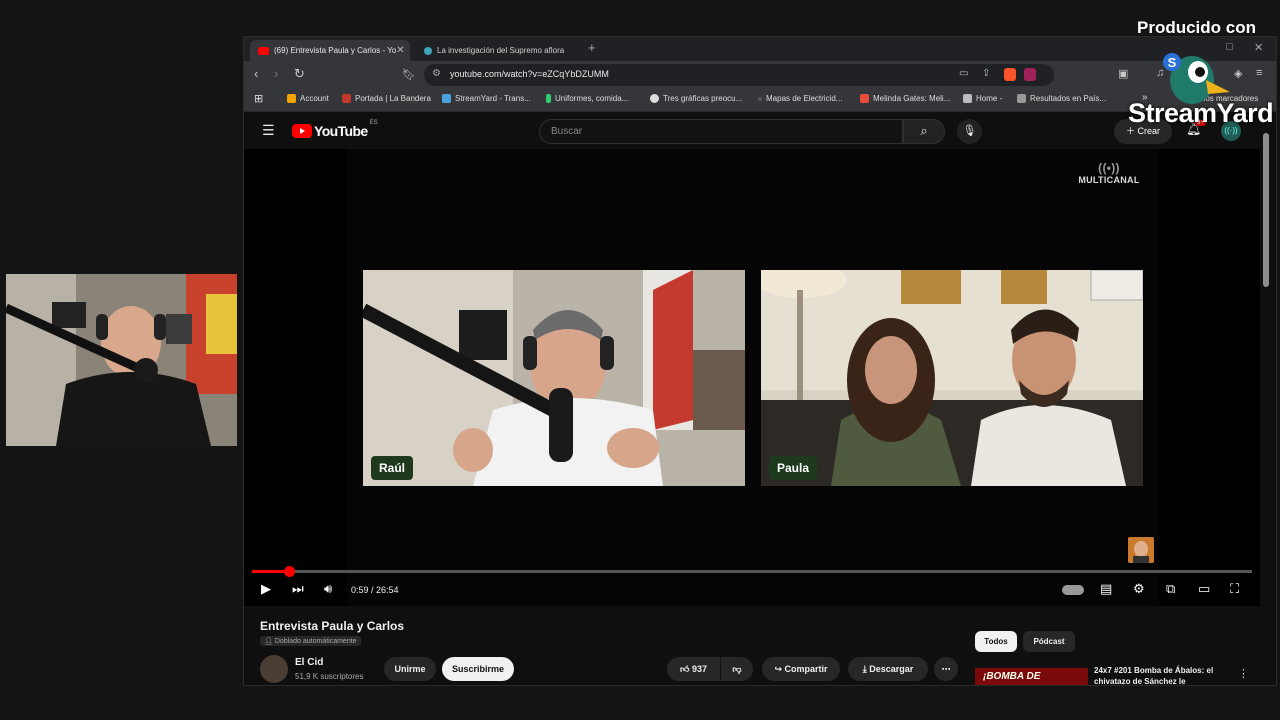 The width and height of the screenshot is (1280, 720). Describe the element at coordinates (1204, 589) in the screenshot. I see `theater-mode-icon: ▭` at that location.